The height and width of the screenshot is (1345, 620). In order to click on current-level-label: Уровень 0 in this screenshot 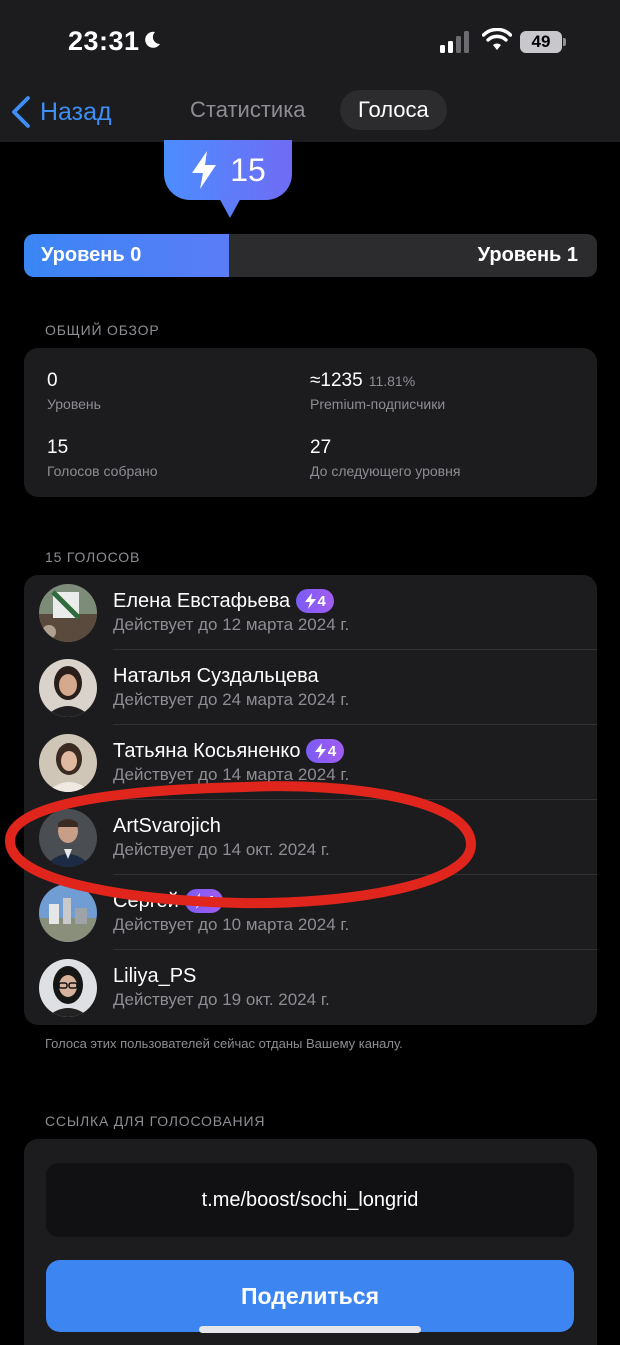, I will do `click(91, 255)`.